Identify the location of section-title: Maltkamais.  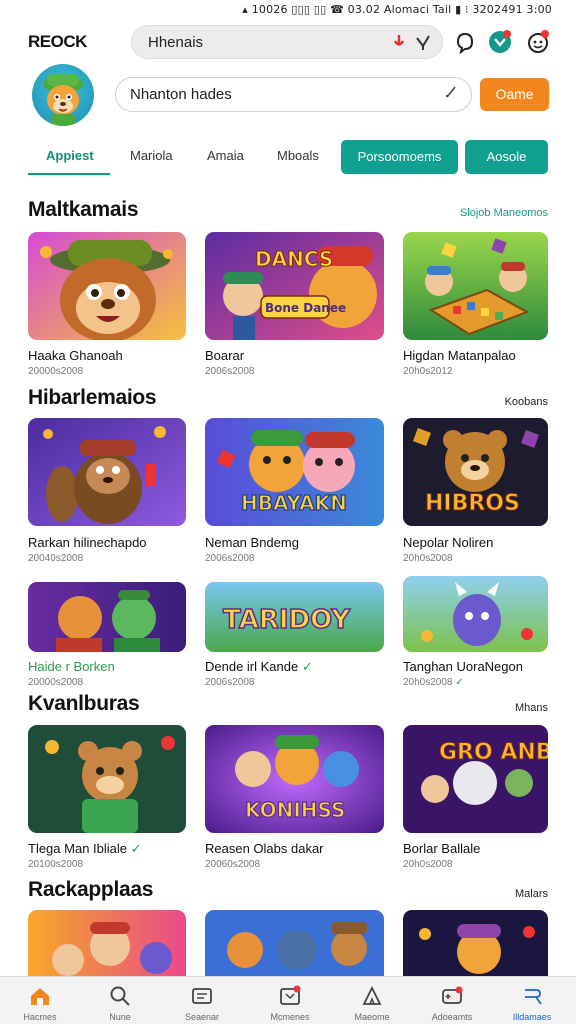
(83, 209).